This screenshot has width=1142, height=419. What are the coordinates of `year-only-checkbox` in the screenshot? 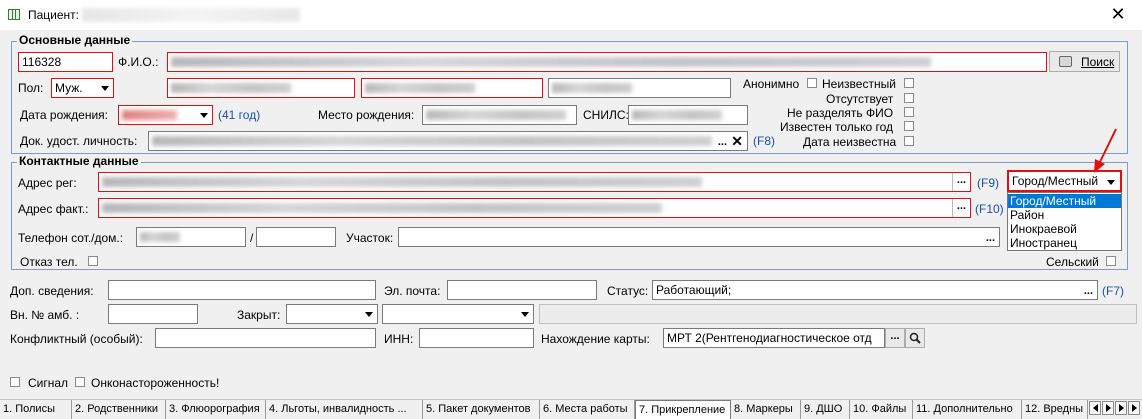 It's located at (909, 126).